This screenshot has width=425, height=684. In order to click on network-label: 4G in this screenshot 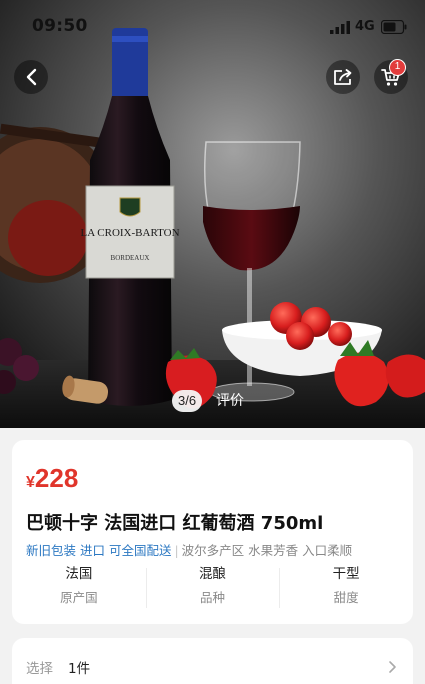, I will do `click(365, 26)`.